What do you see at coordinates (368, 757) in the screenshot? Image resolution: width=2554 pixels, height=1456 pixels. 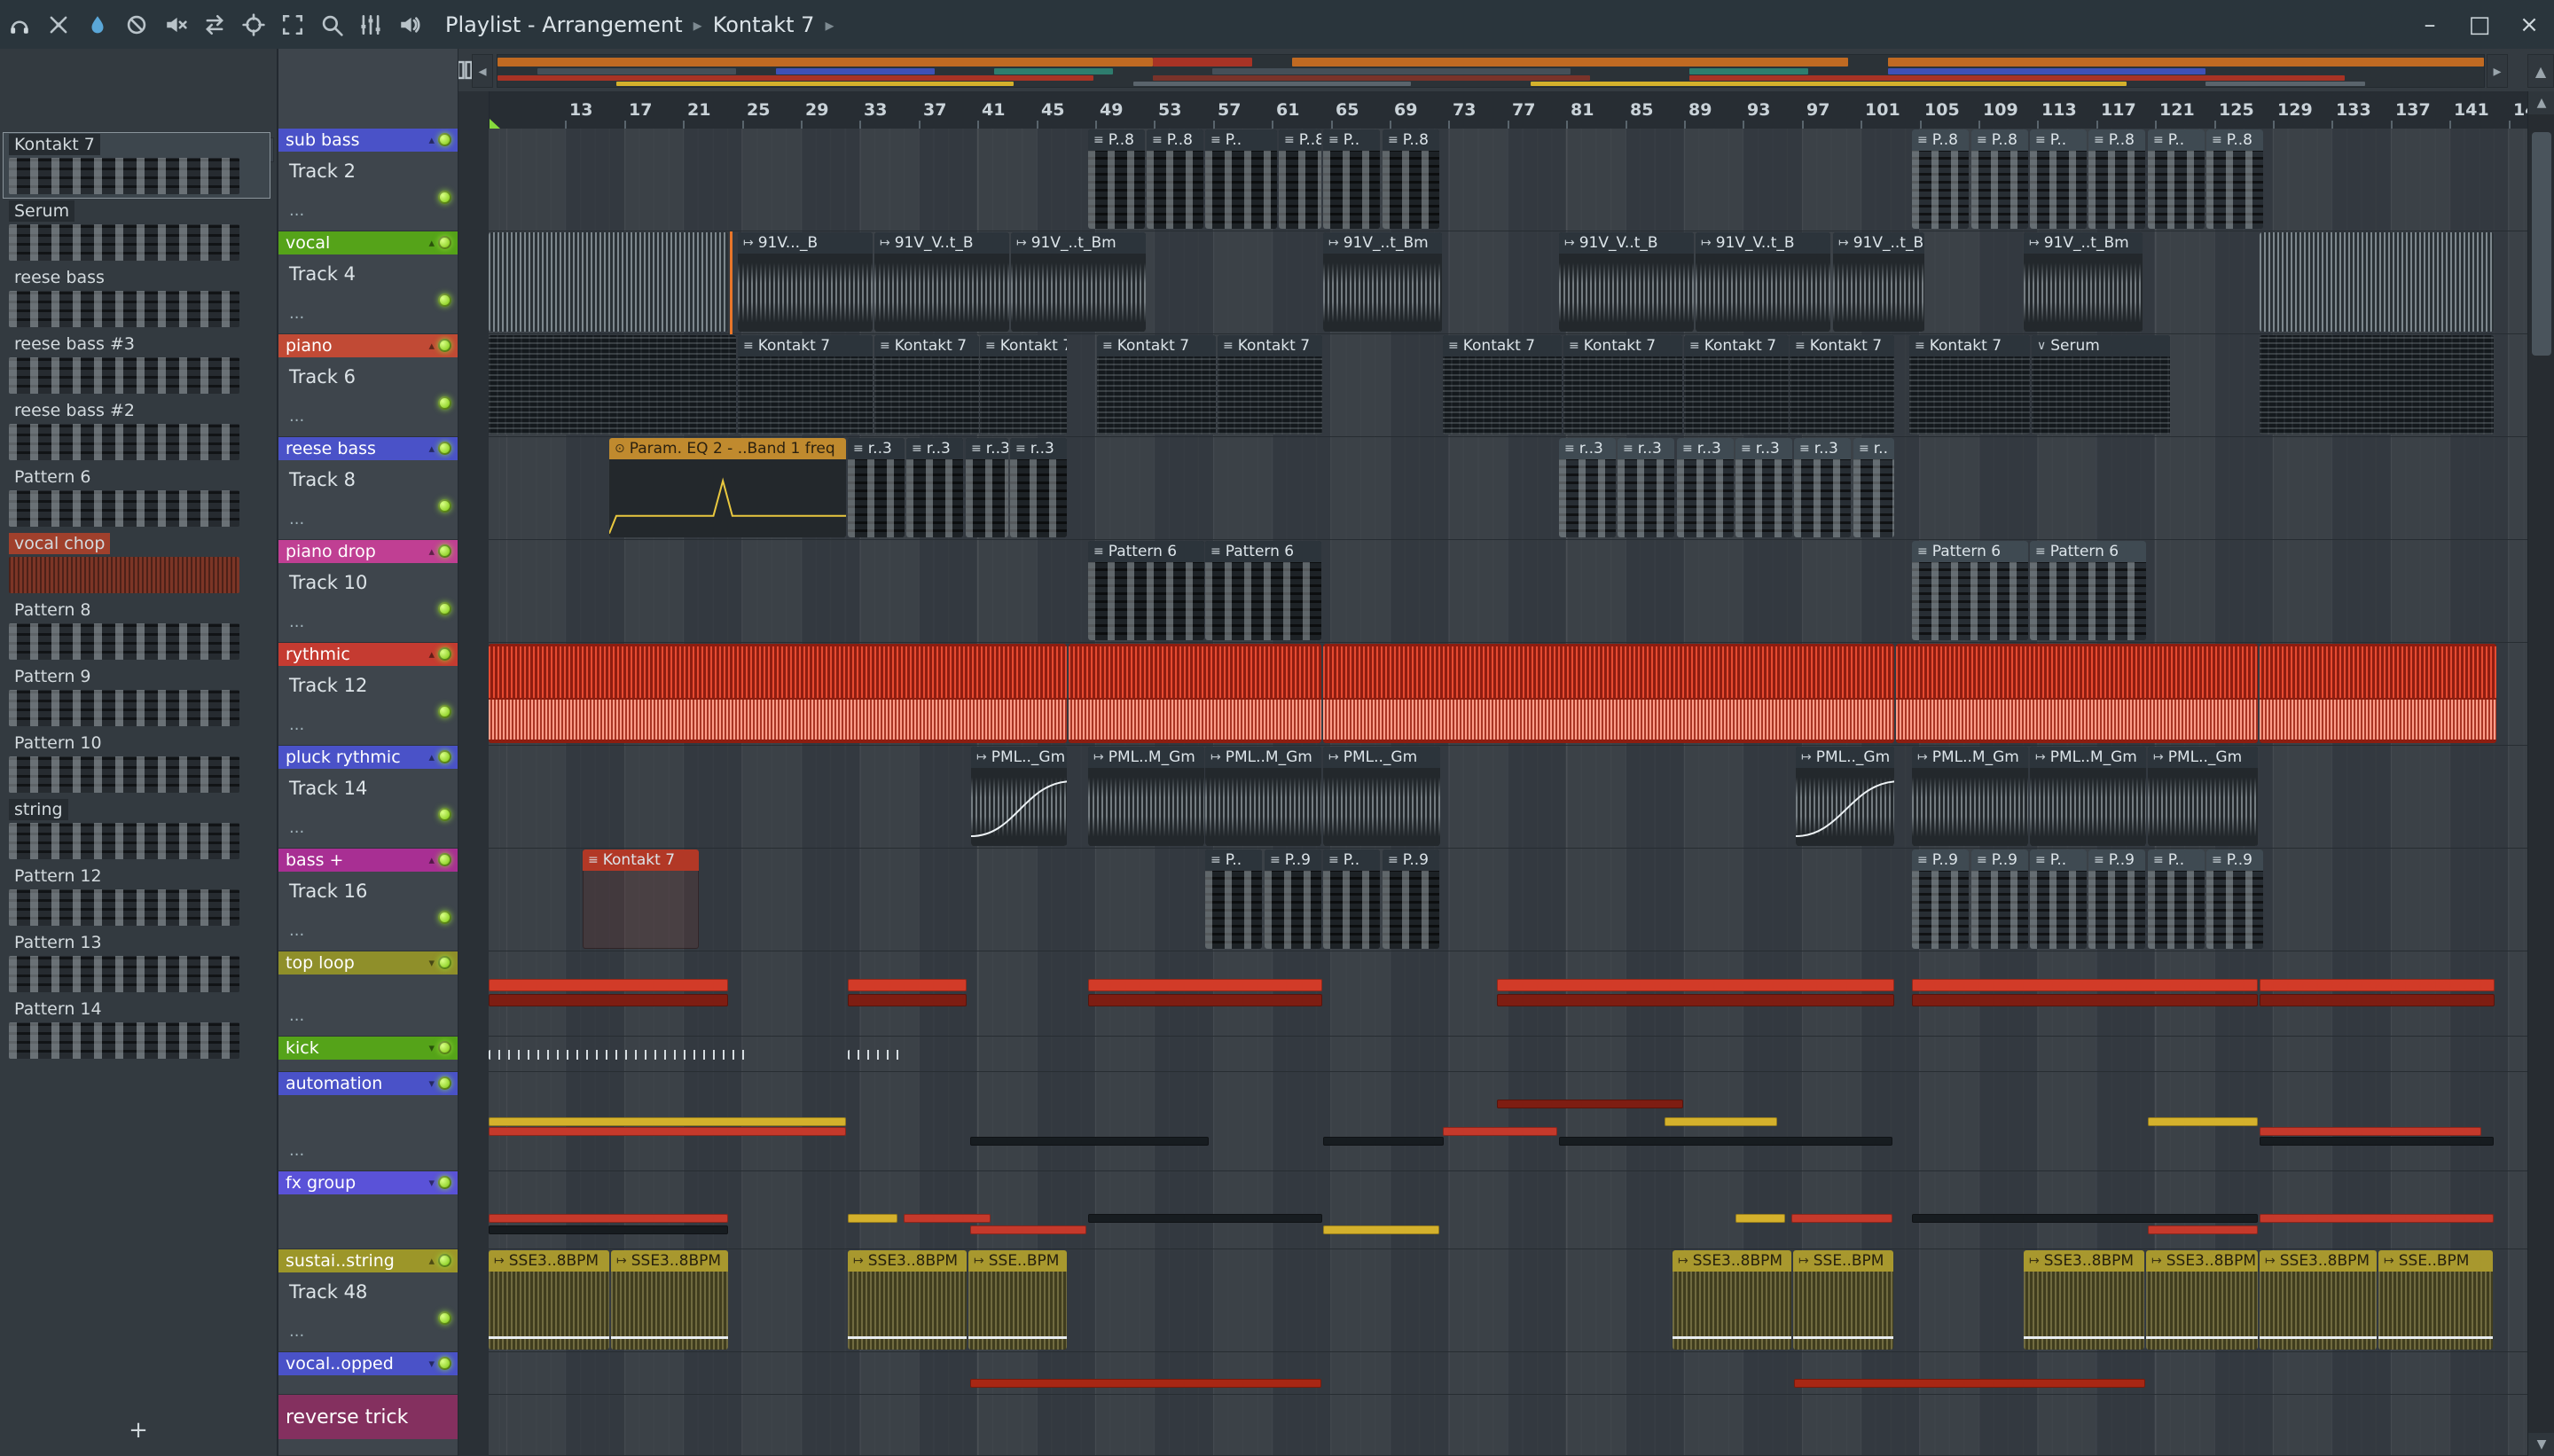 I see `track-name-tag: pluck rythmic ▴` at bounding box center [368, 757].